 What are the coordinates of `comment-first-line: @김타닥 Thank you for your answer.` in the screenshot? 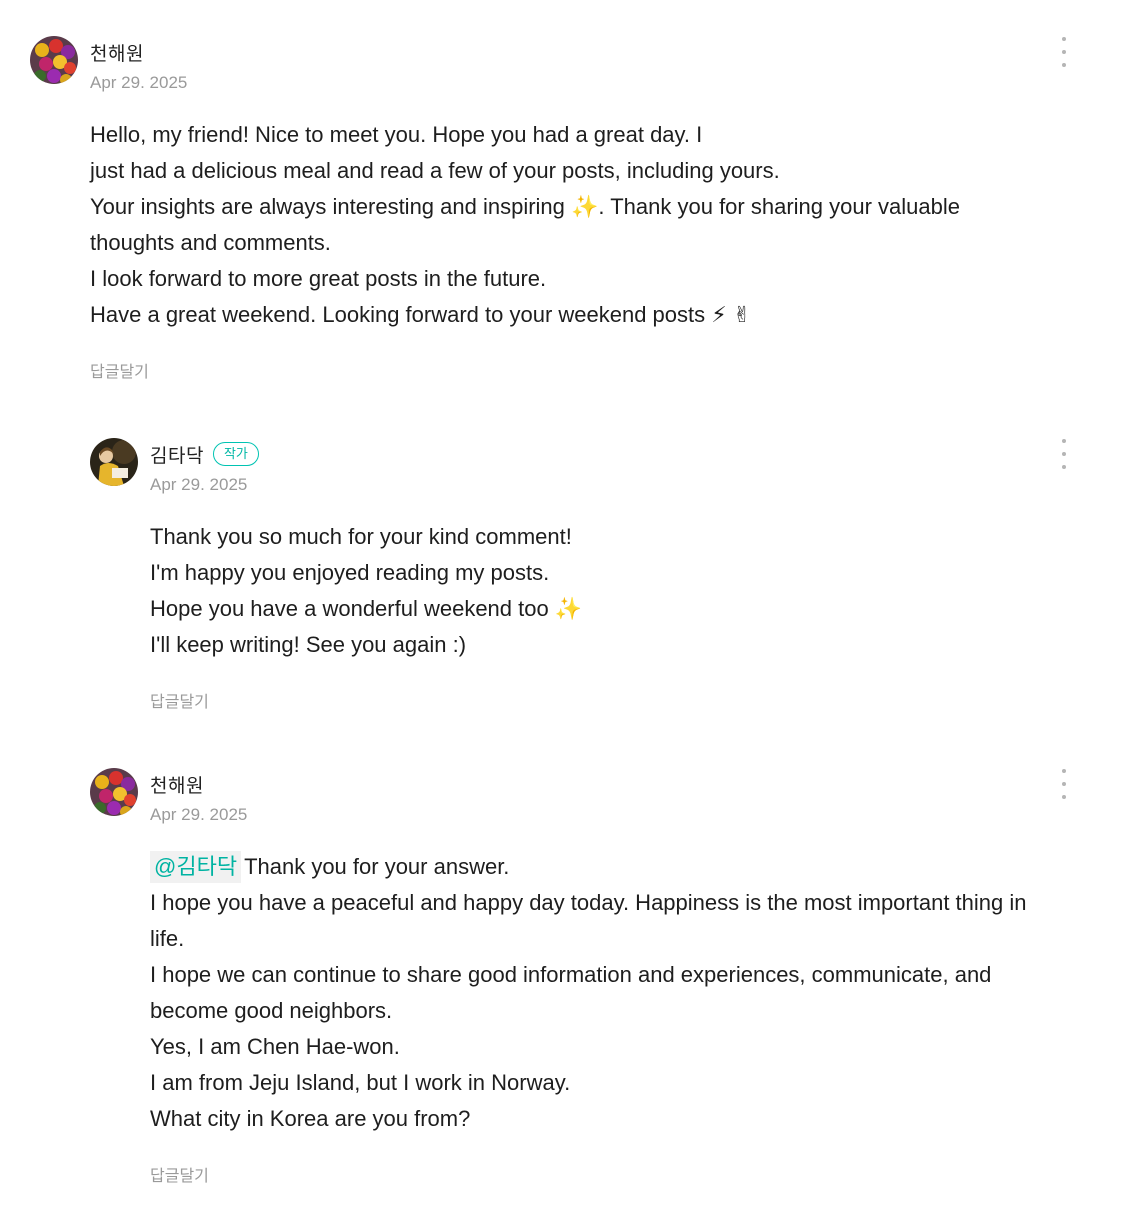 It's located at (615, 867).